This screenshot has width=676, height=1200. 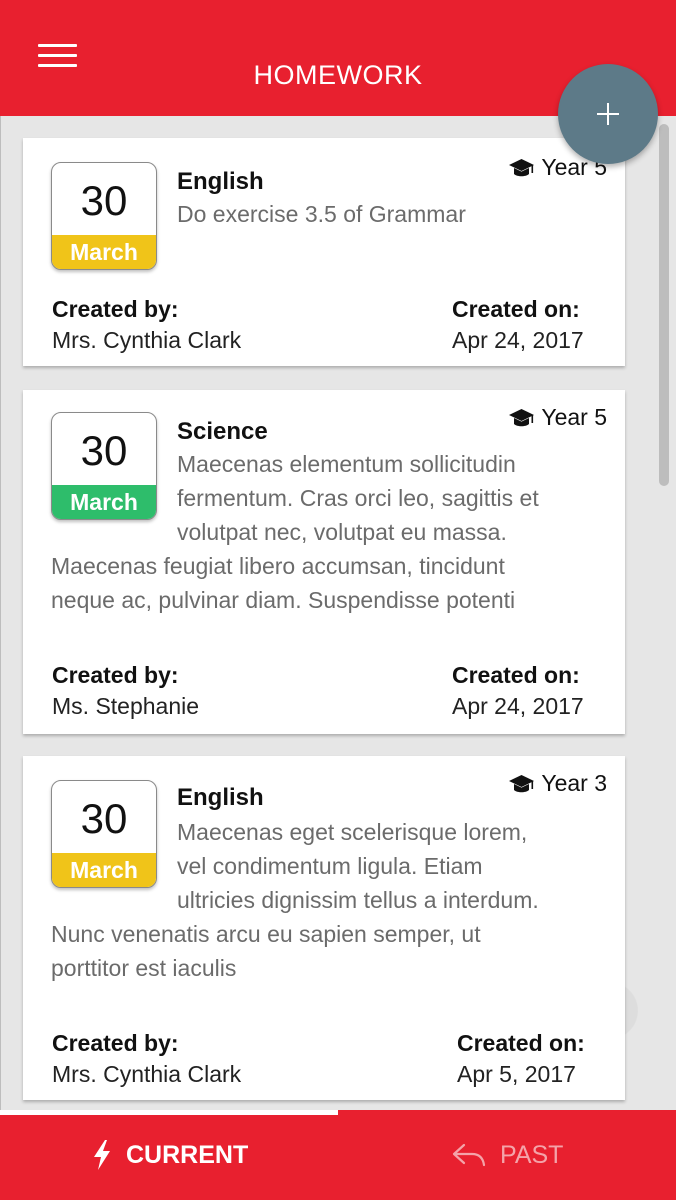 I want to click on description-line: Maecenas eget scelerisque lorem,, so click(x=352, y=832).